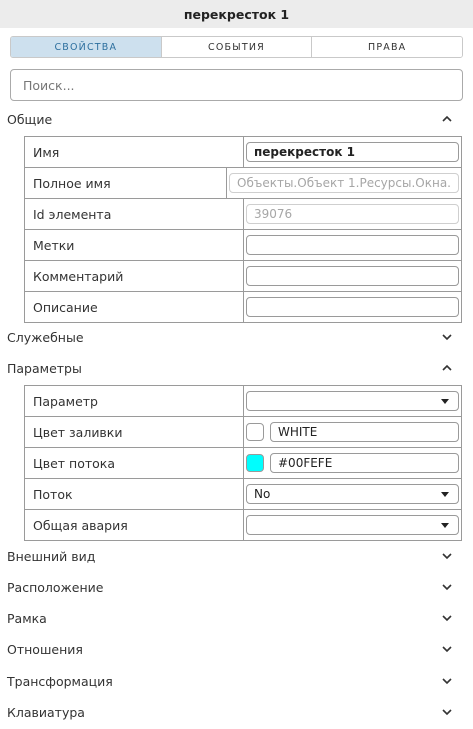 This screenshot has height=729, width=473. What do you see at coordinates (236, 119) in the screenshot?
I see `section-general-header: Общие` at bounding box center [236, 119].